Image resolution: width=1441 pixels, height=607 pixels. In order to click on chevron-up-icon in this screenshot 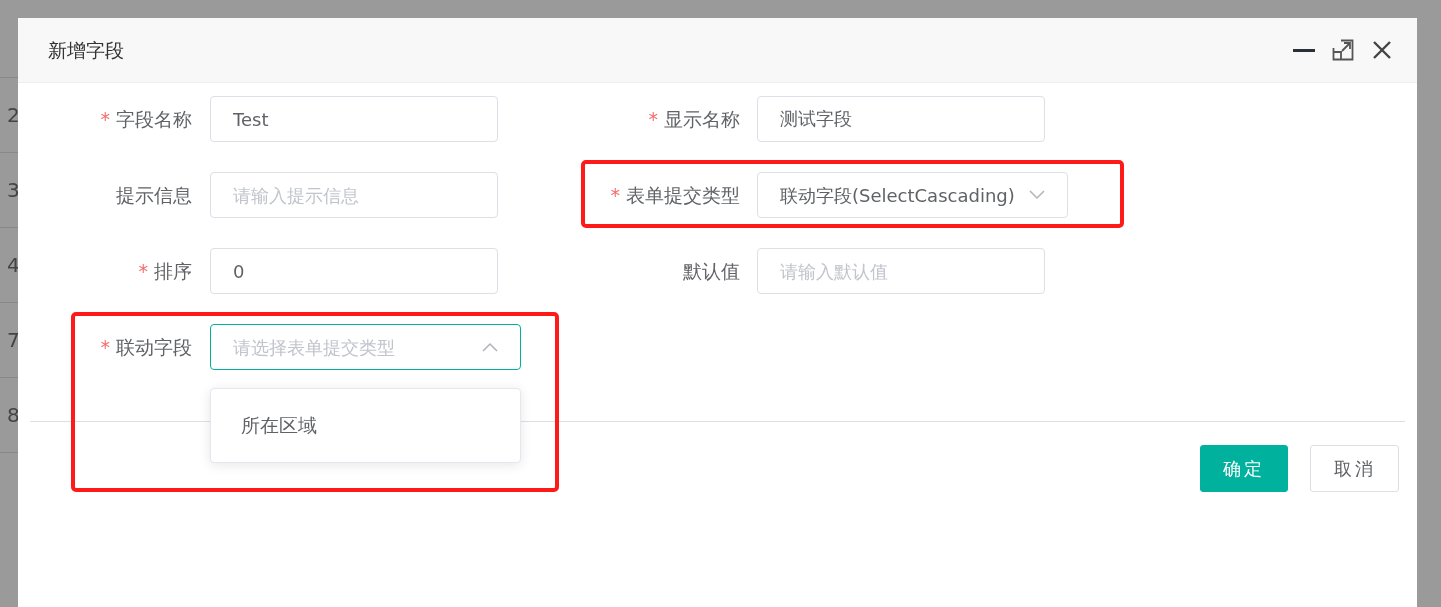, I will do `click(490, 347)`.